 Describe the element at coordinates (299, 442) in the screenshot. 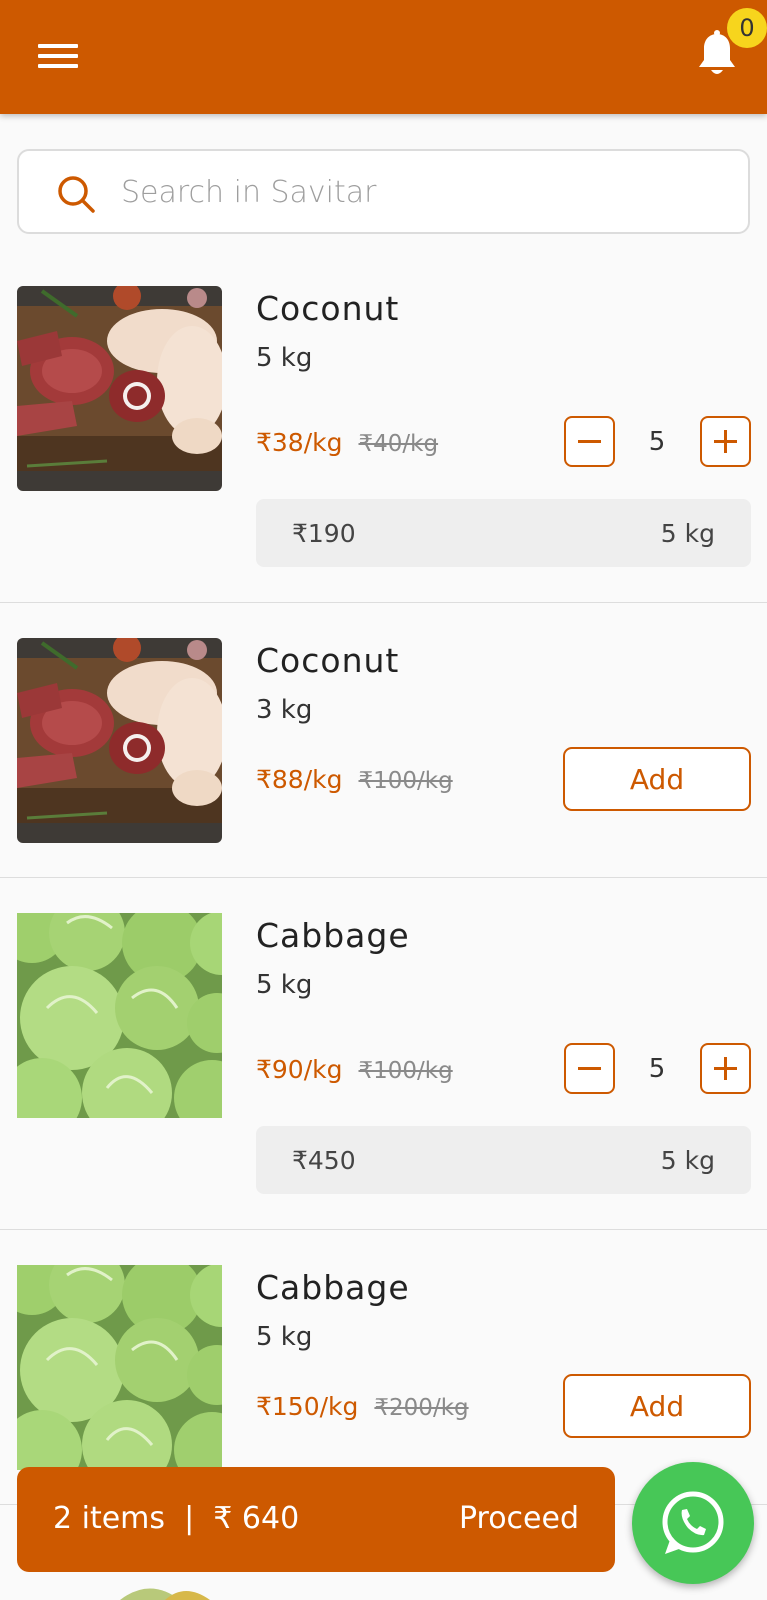

I see `product-price: ₹38/kg` at that location.